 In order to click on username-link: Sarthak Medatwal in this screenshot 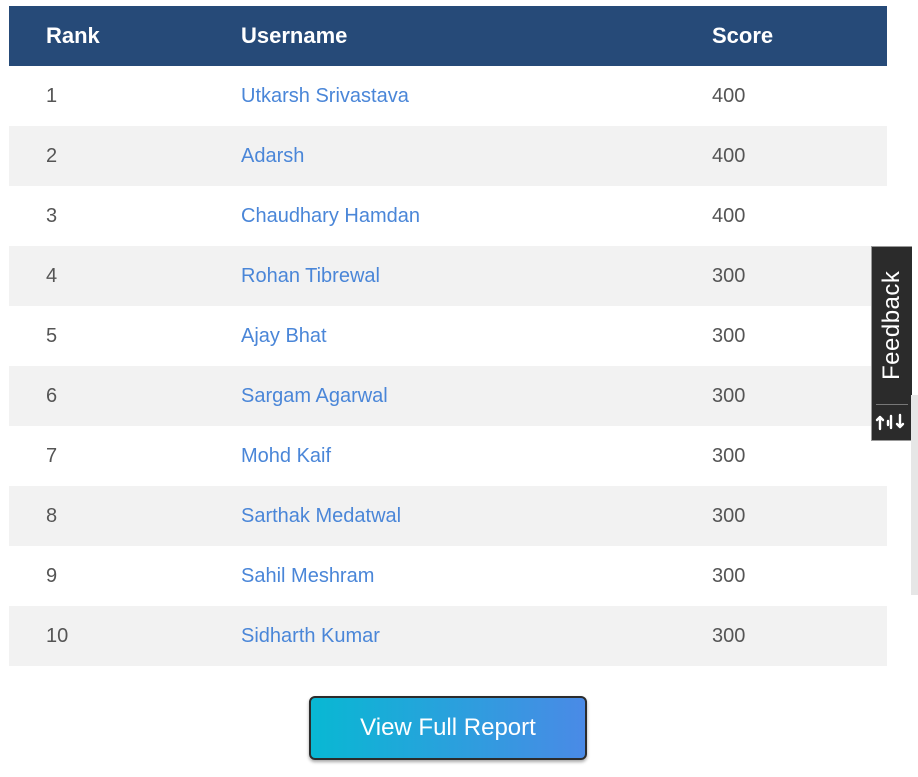, I will do `click(321, 516)`.